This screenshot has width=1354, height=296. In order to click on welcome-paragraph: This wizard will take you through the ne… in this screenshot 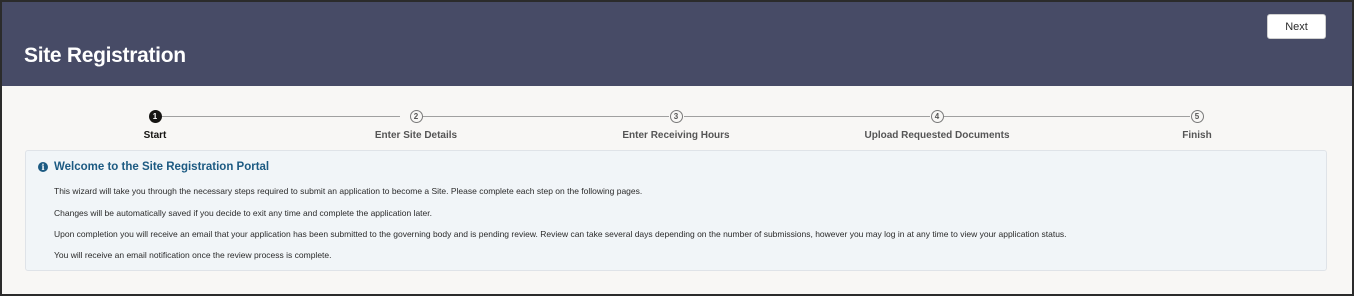, I will do `click(348, 191)`.